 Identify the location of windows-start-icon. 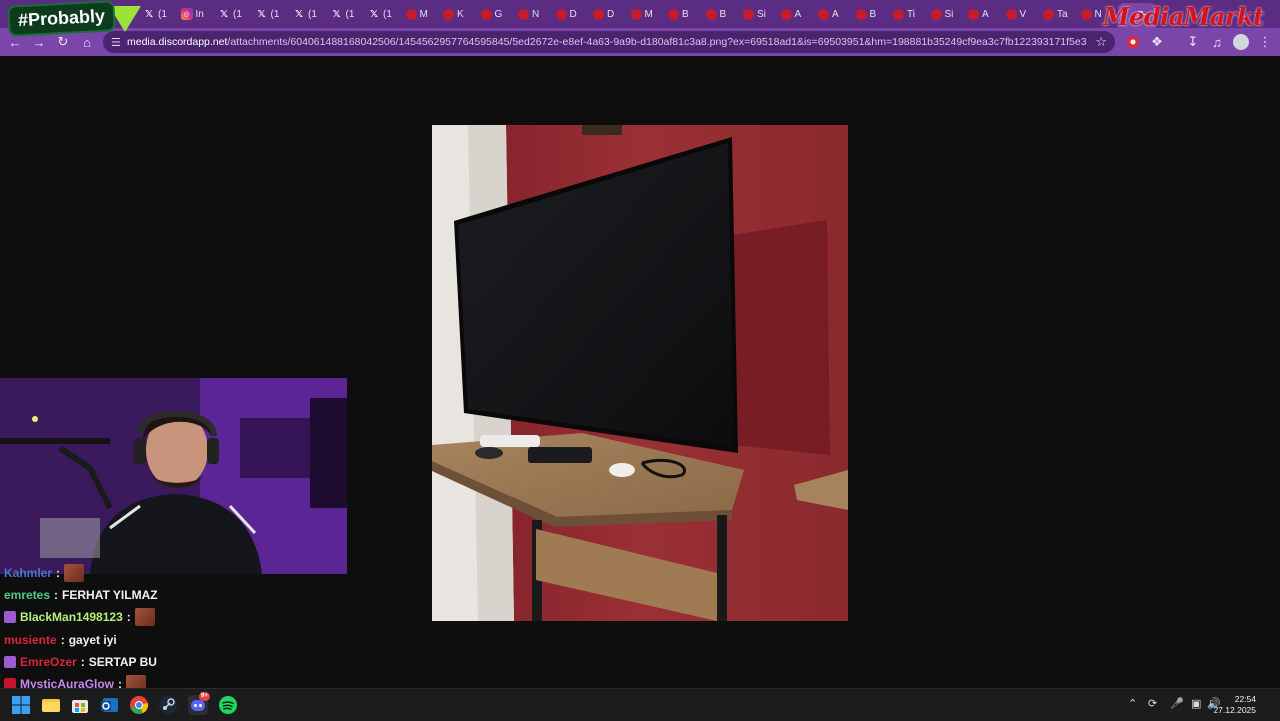
(21, 705).